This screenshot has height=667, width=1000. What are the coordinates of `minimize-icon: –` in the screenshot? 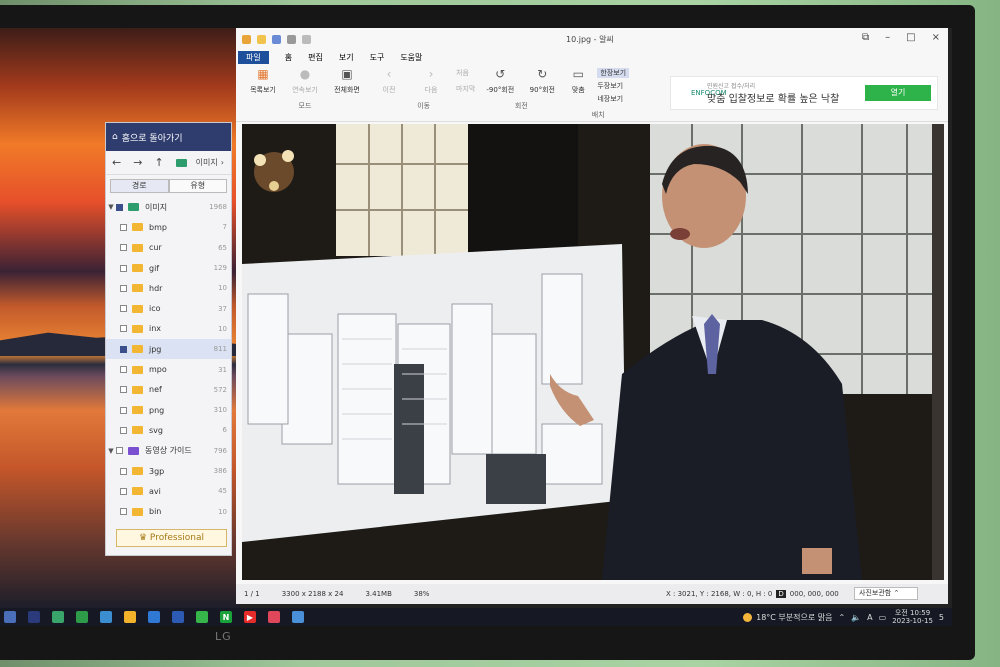 It's located at (887, 37).